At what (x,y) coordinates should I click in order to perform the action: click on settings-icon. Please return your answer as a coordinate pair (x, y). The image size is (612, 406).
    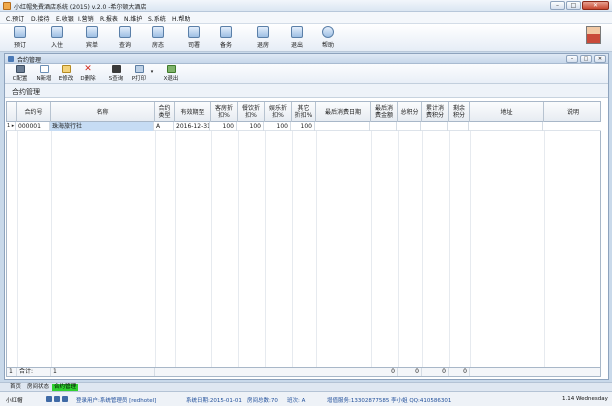
    Looking at the image, I should click on (65, 399).